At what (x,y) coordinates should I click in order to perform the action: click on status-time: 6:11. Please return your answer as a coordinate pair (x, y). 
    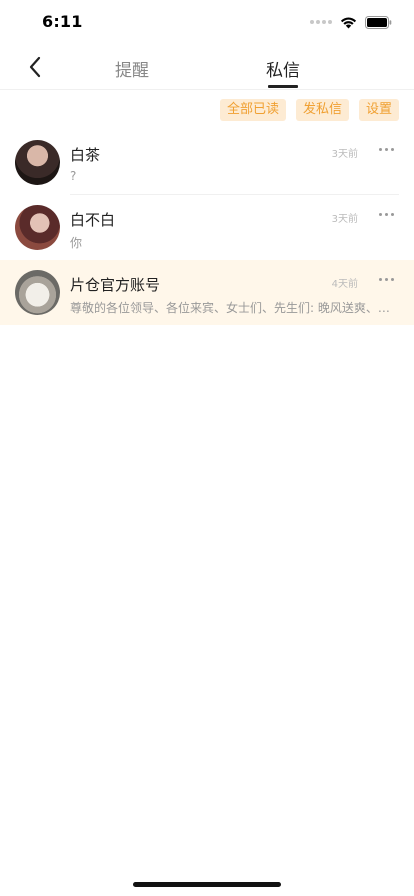
    Looking at the image, I should click on (62, 21).